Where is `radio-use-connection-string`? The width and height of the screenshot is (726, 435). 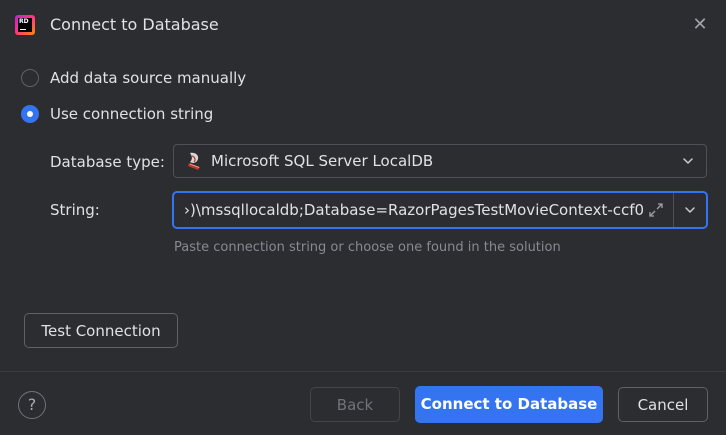 radio-use-connection-string is located at coordinates (30, 114).